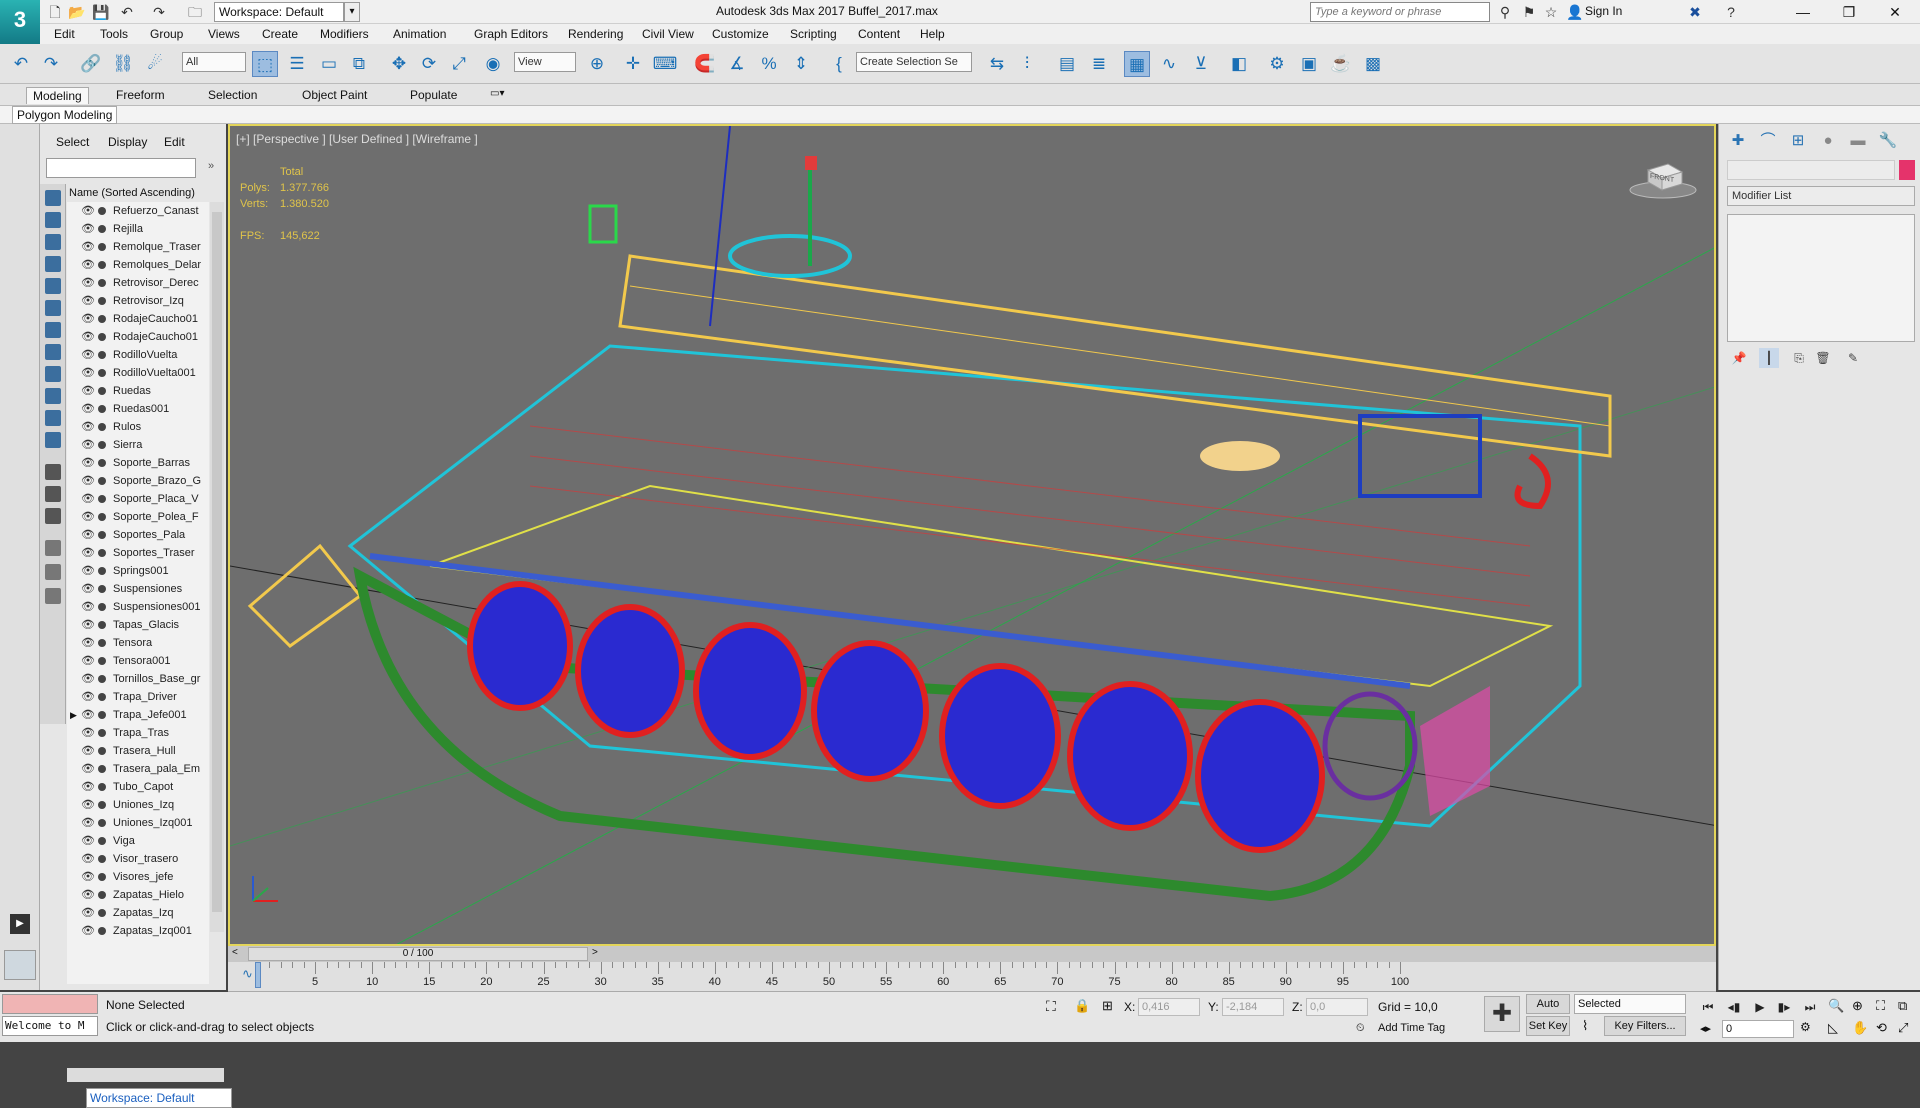  What do you see at coordinates (20, 22) in the screenshot?
I see `app-logo: 3` at bounding box center [20, 22].